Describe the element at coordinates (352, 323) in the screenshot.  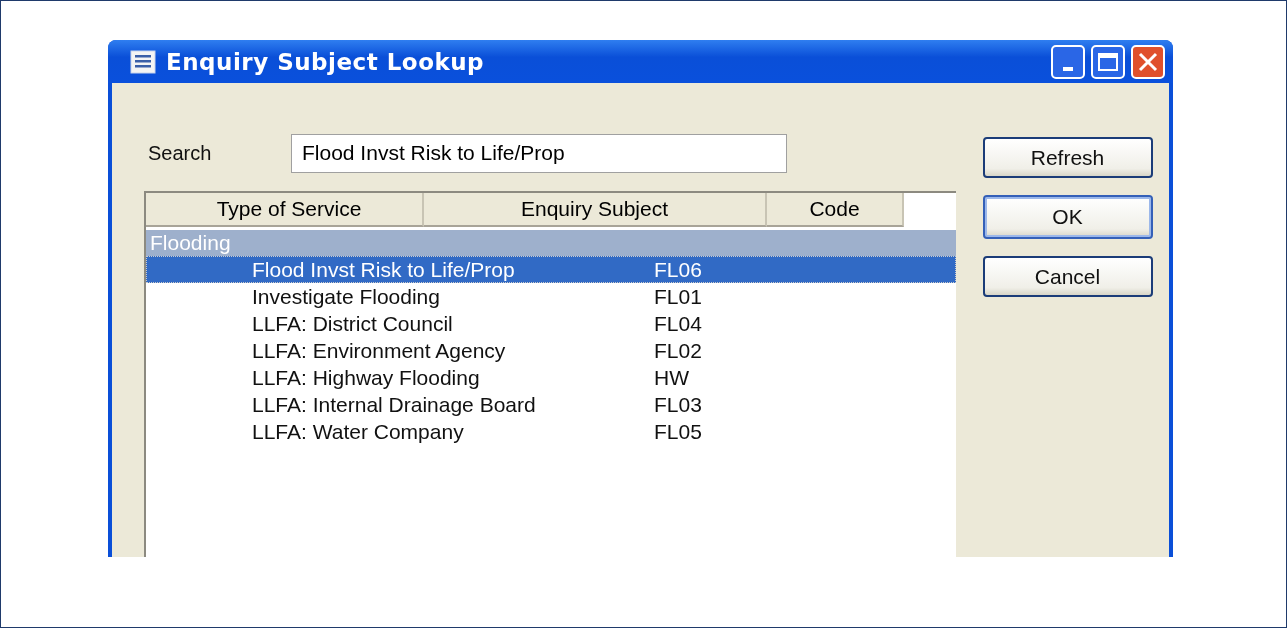
I see `subject-cell-text: LLFA: District Council` at that location.